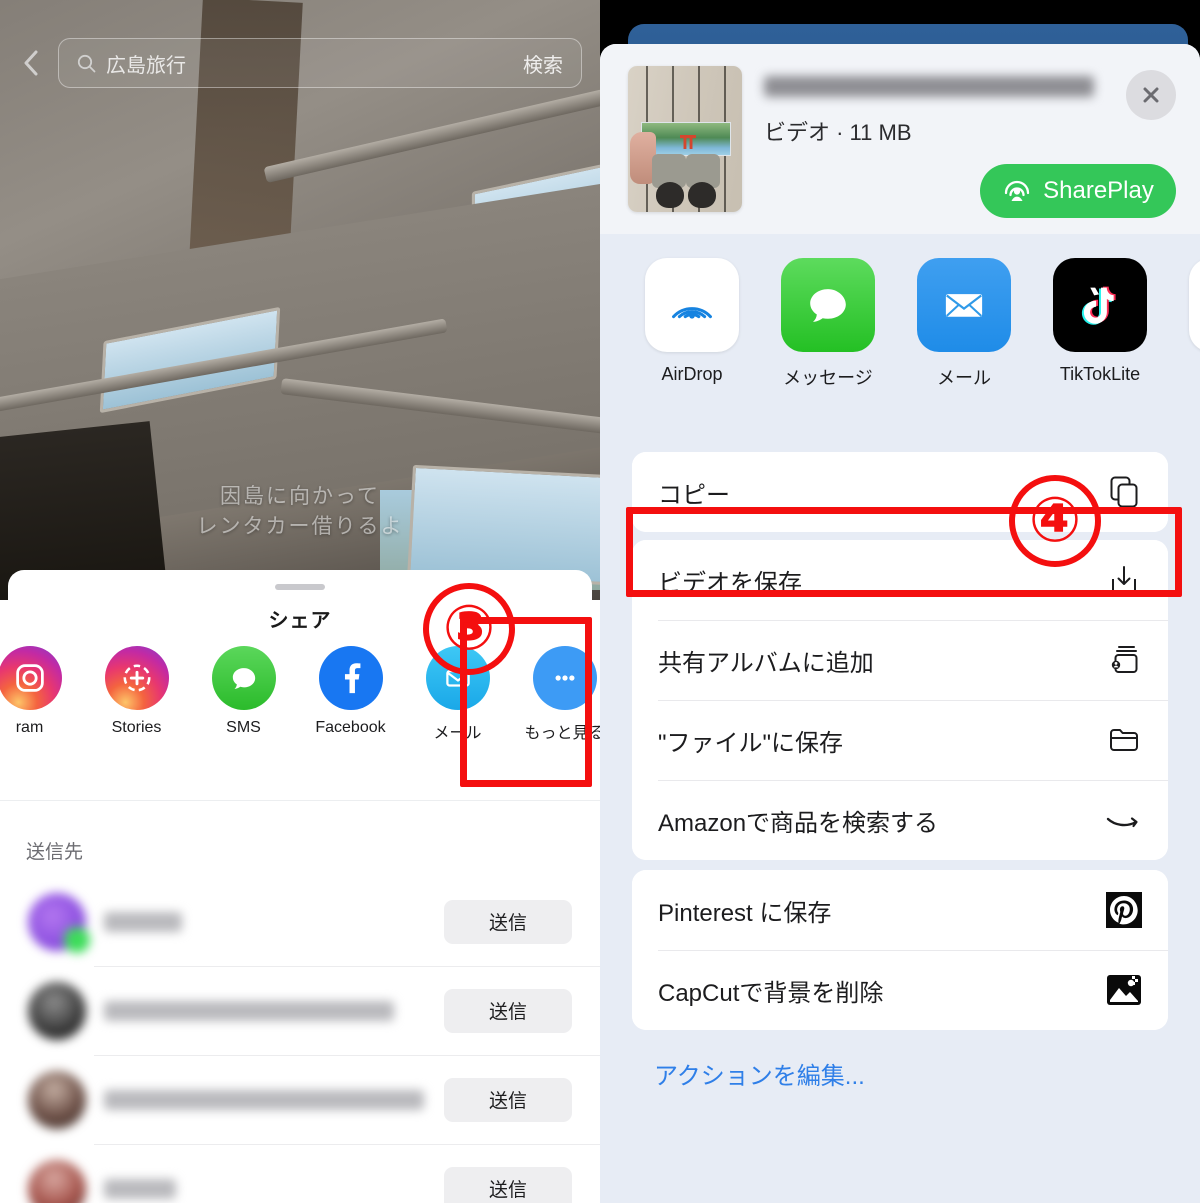 The image size is (1200, 1203). Describe the element at coordinates (692, 374) in the screenshot. I see `app-label: AirDrop` at that location.